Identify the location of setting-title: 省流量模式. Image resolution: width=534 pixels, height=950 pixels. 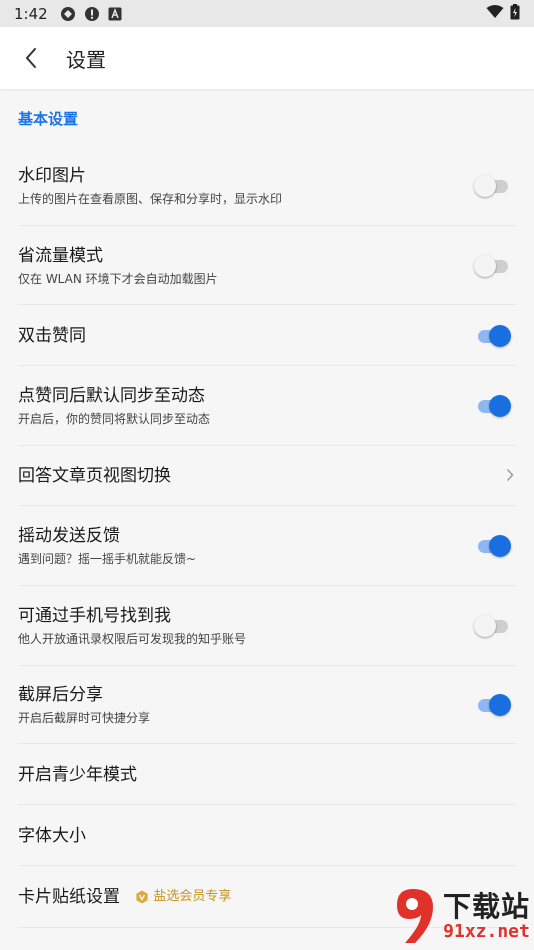
(60, 255).